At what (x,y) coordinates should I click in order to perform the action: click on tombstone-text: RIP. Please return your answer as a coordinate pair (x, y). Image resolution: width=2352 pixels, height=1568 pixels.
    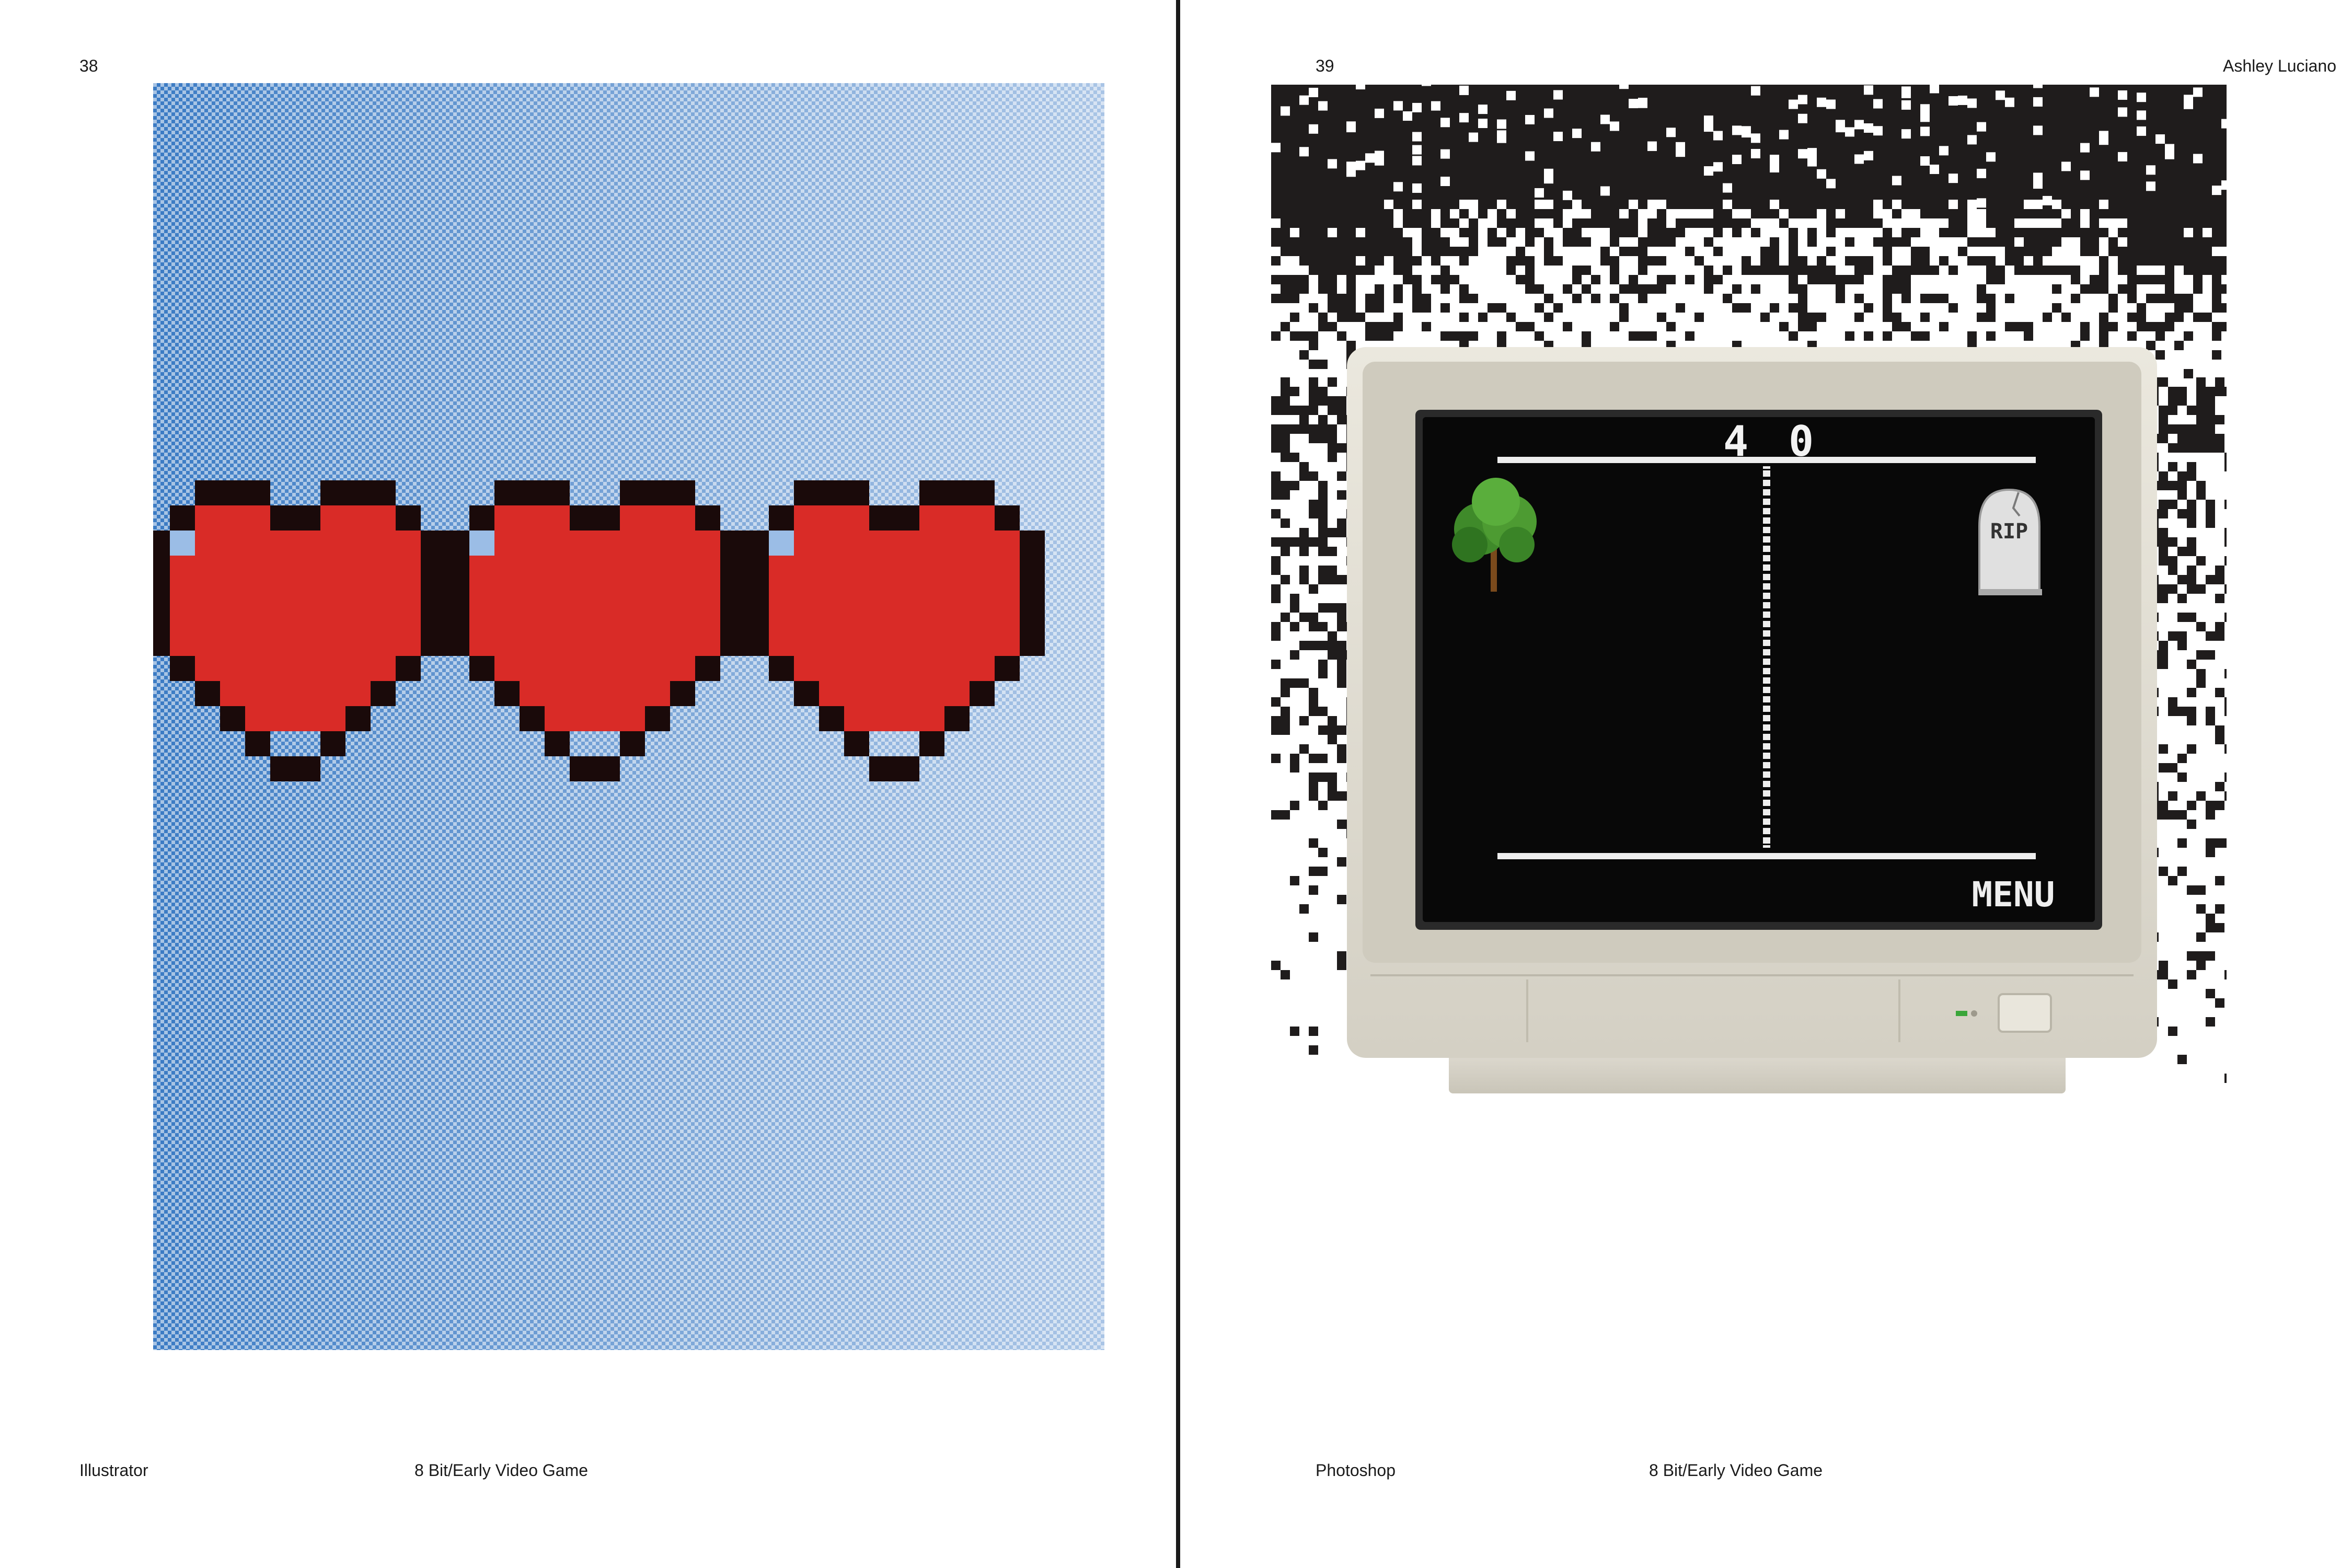
    Looking at the image, I should click on (2009, 532).